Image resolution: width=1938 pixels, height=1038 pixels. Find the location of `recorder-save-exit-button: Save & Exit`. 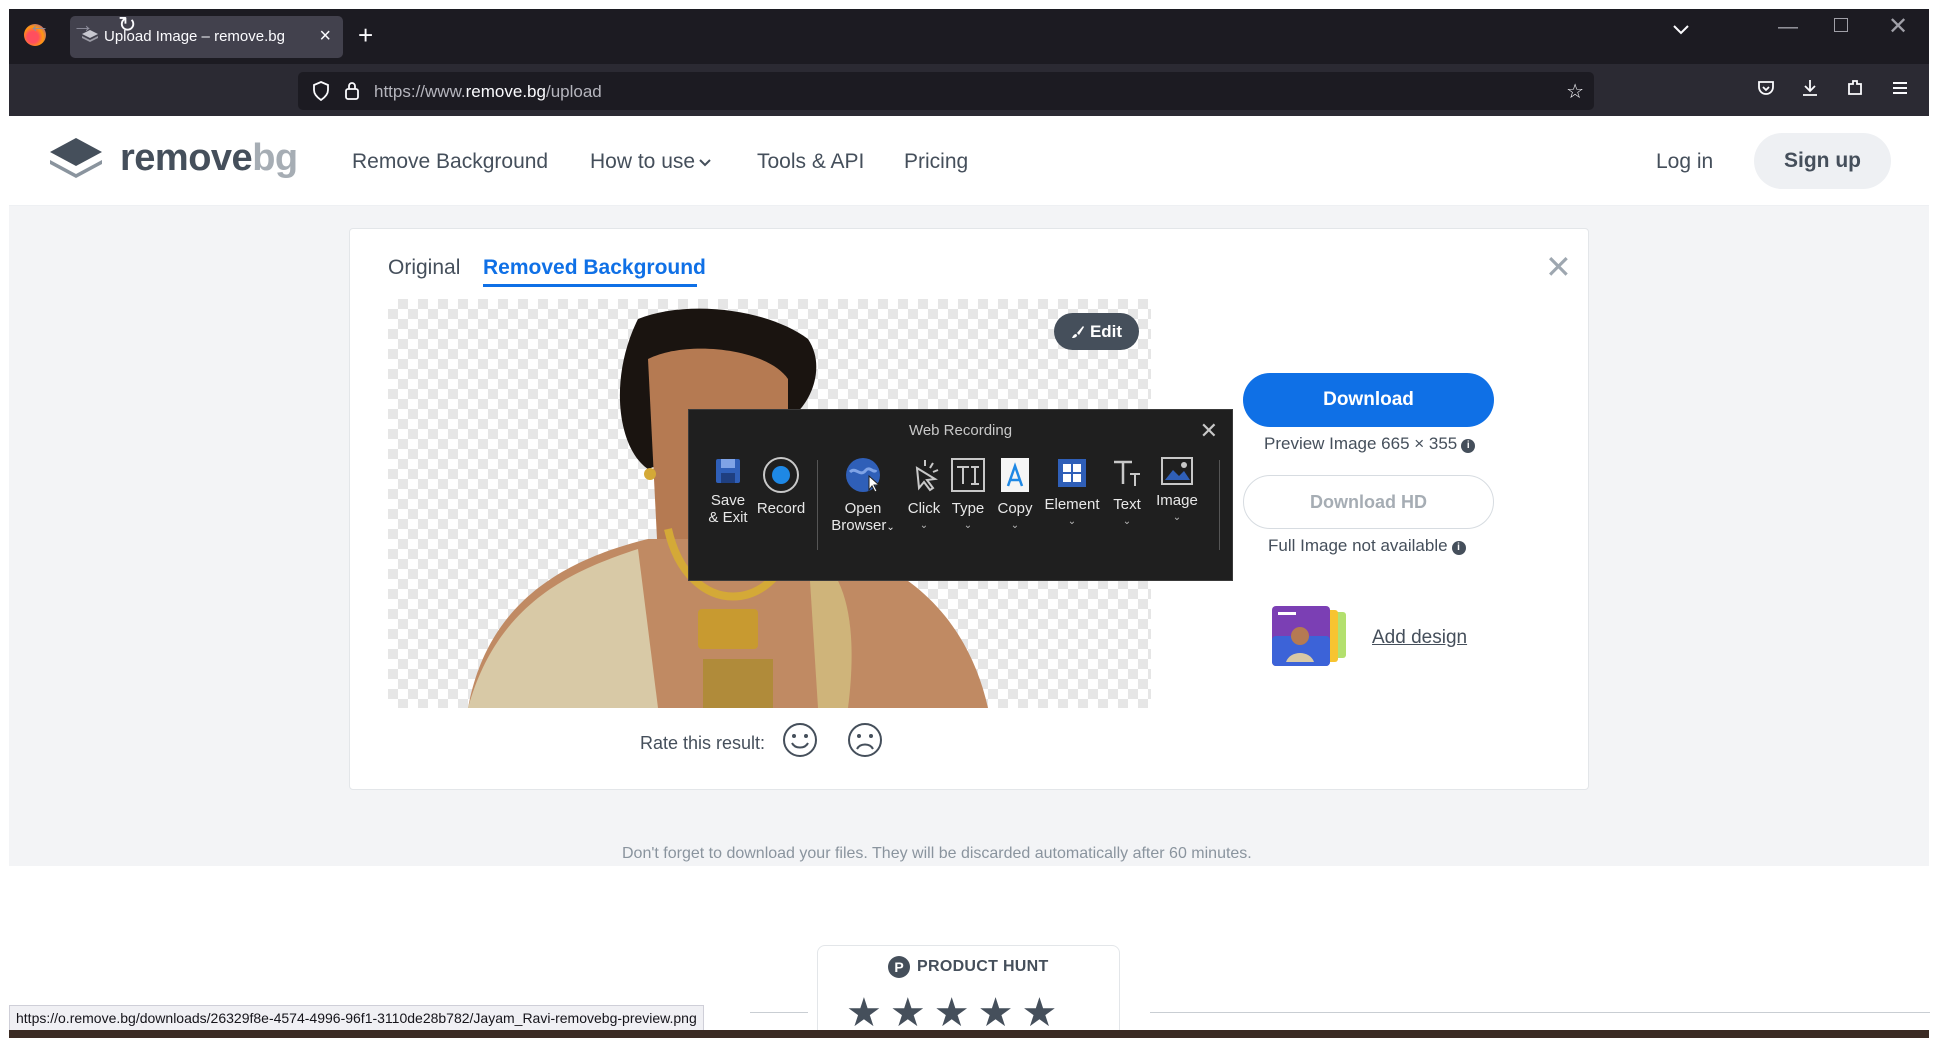

recorder-save-exit-button: Save & Exit is located at coordinates (728, 491).